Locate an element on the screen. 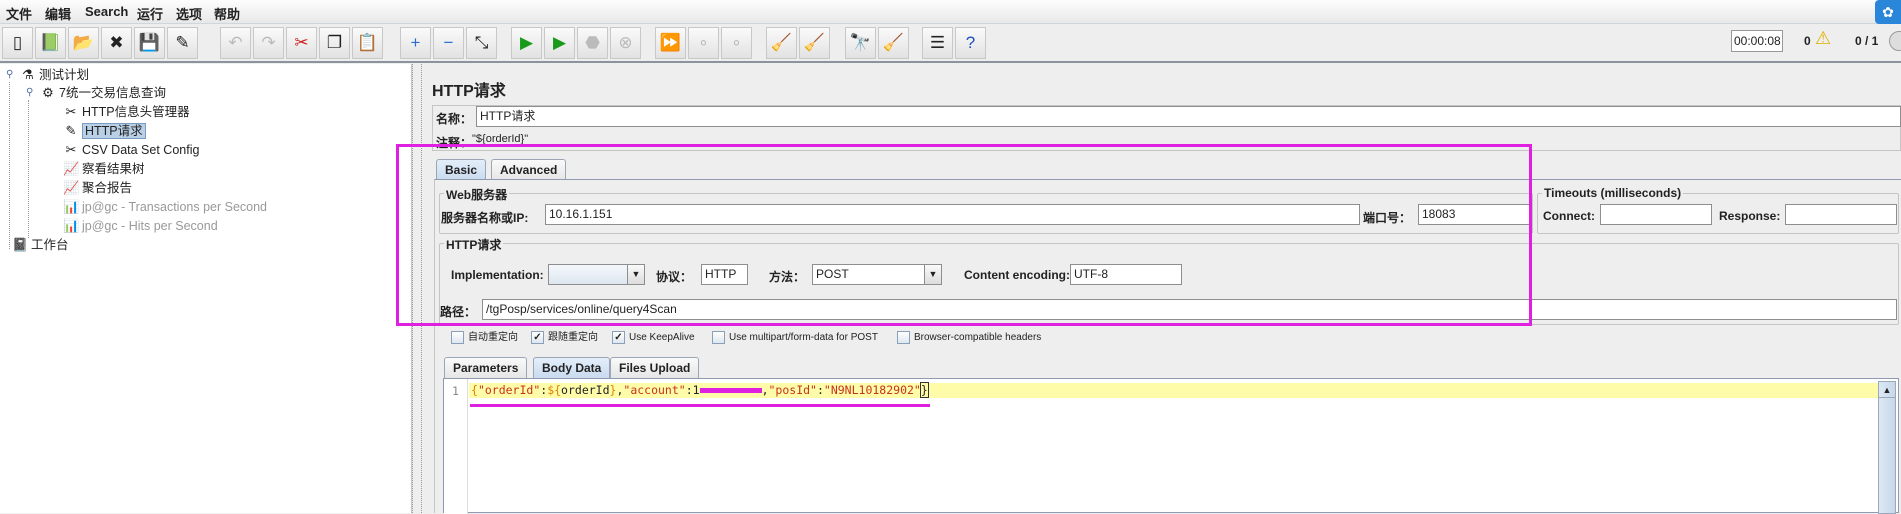 This screenshot has height=514, width=1901. tree-node: 📊 jp@gc - Hits per Second is located at coordinates (140, 226).